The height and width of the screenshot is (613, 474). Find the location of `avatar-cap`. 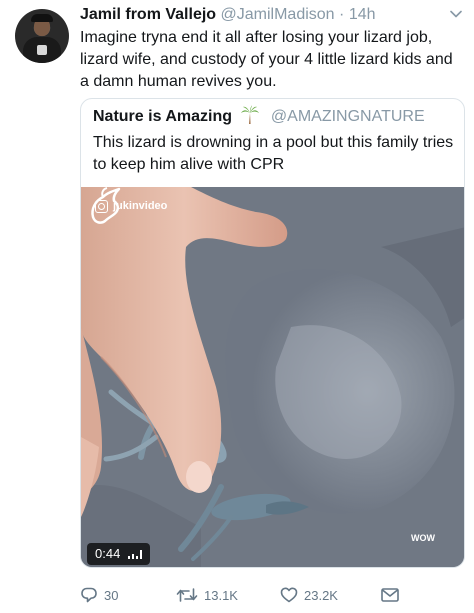

avatar-cap is located at coordinates (42, 18).